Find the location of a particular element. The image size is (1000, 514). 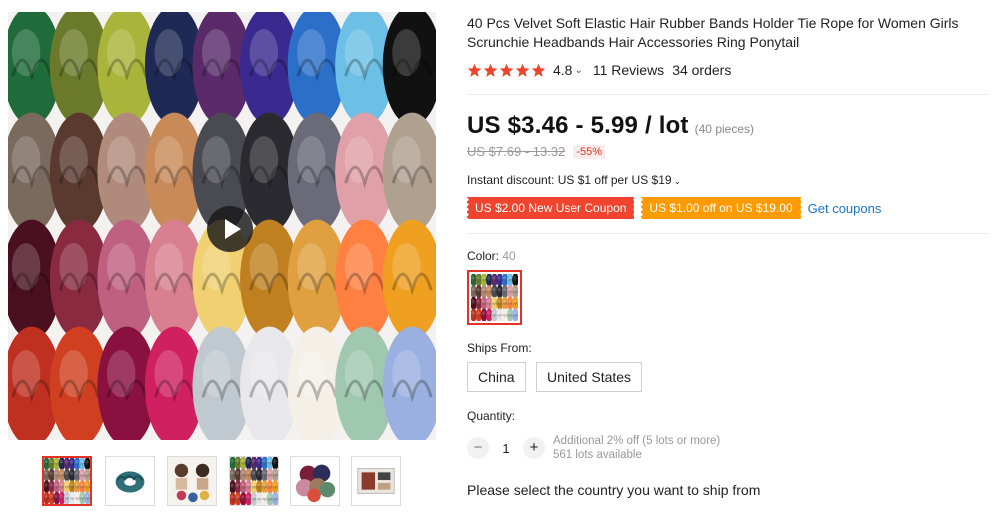

store-coupon: US $1.00 off on US $19.00 is located at coordinates (721, 208).